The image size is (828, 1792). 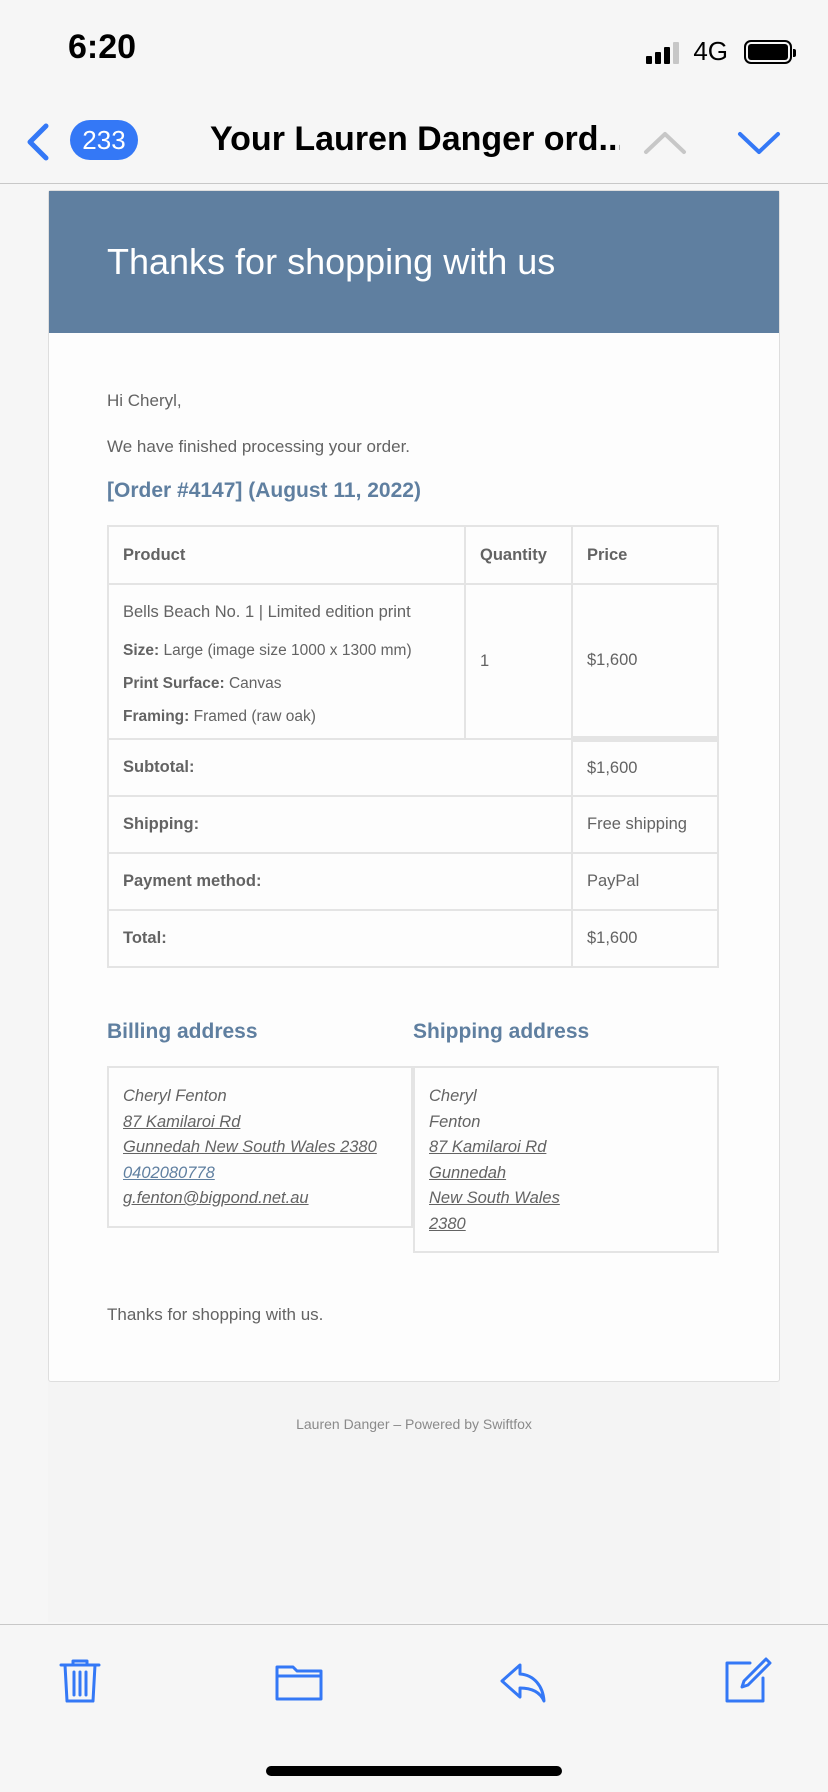 What do you see at coordinates (340, 824) in the screenshot?
I see `shipping-label: Shipping:` at bounding box center [340, 824].